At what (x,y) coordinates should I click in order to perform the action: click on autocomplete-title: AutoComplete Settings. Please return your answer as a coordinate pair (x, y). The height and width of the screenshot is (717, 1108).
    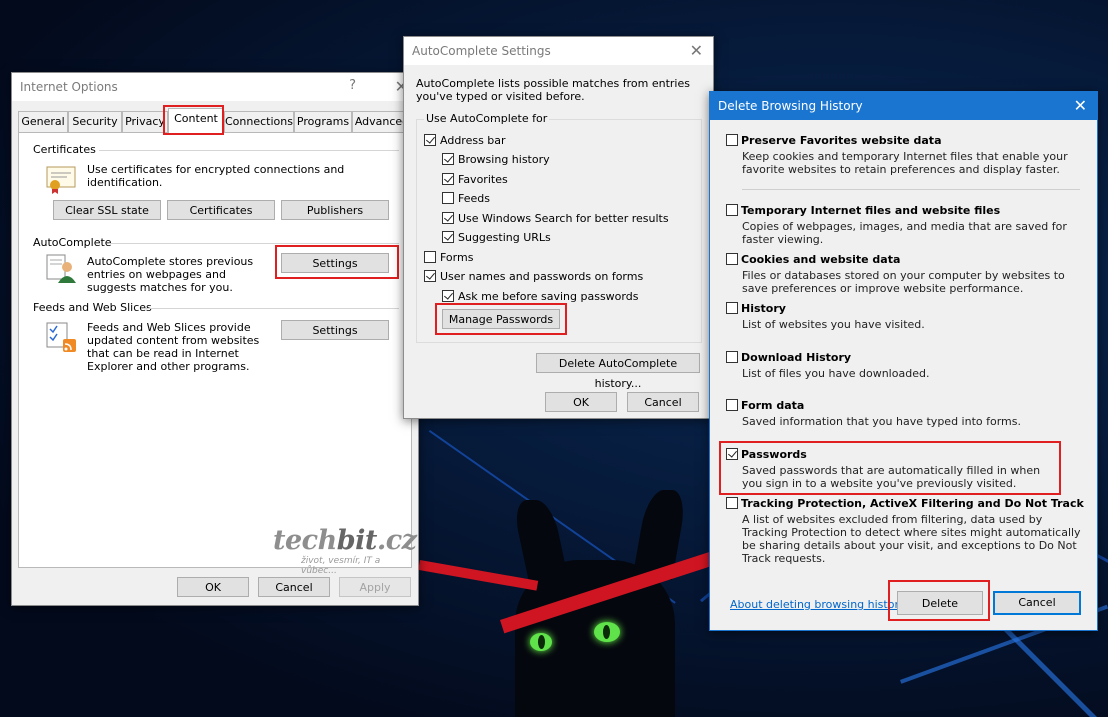
    Looking at the image, I should click on (481, 51).